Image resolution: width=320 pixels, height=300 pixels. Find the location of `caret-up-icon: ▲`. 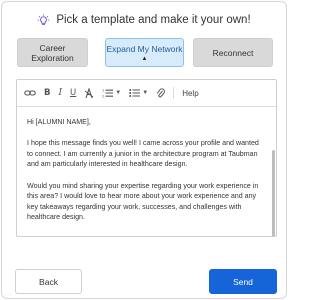

caret-up-icon: ▲ is located at coordinates (144, 58).